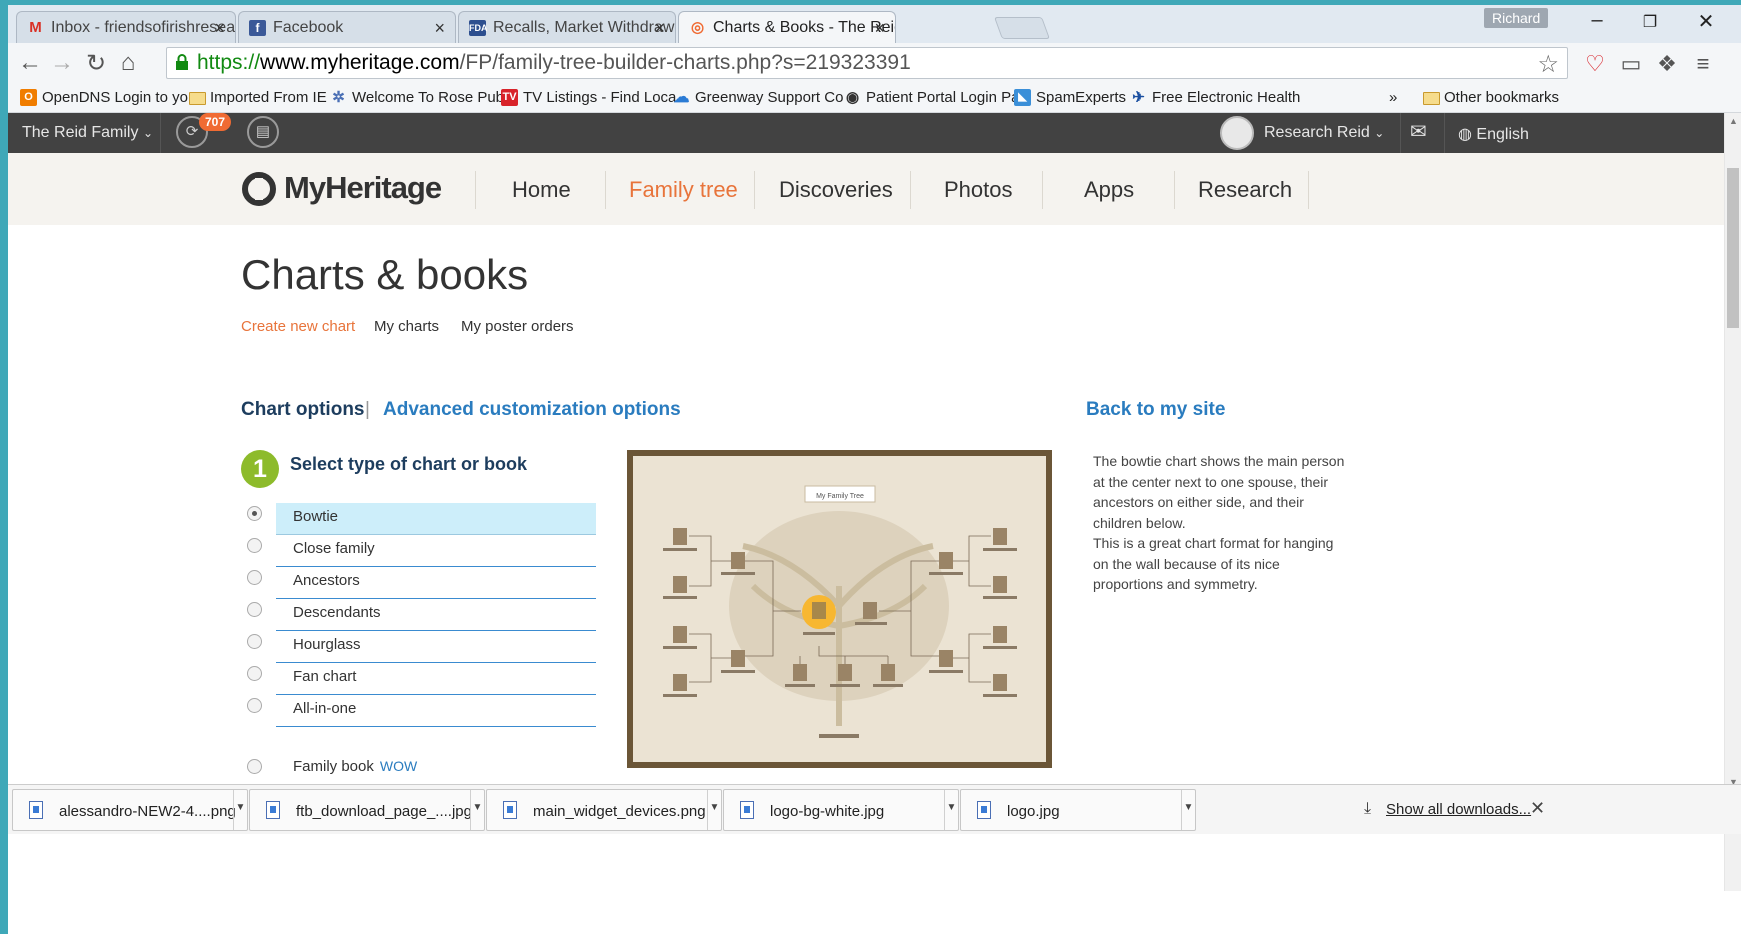 The image size is (1741, 934). What do you see at coordinates (1078, 810) in the screenshot?
I see `download-item: logo.jpg ▼` at bounding box center [1078, 810].